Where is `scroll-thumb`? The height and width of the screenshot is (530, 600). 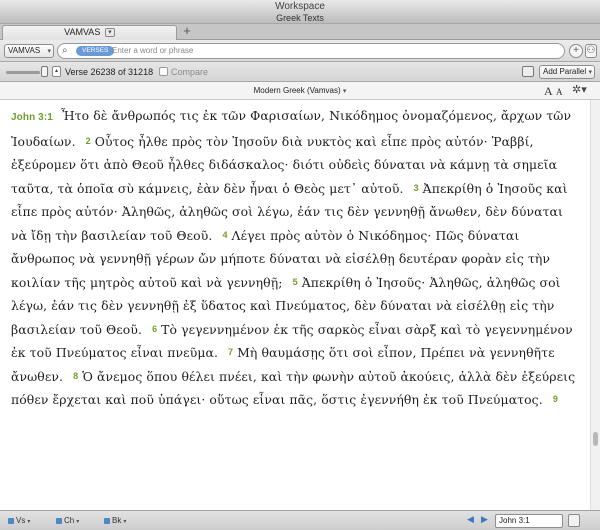 scroll-thumb is located at coordinates (595, 439).